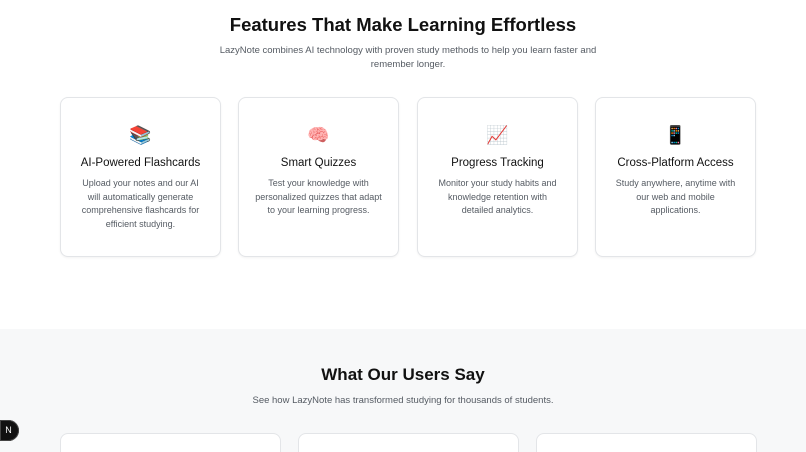 This screenshot has height=452, width=806. What do you see at coordinates (675, 135) in the screenshot?
I see `mobile-phone-icon: 📱` at bounding box center [675, 135].